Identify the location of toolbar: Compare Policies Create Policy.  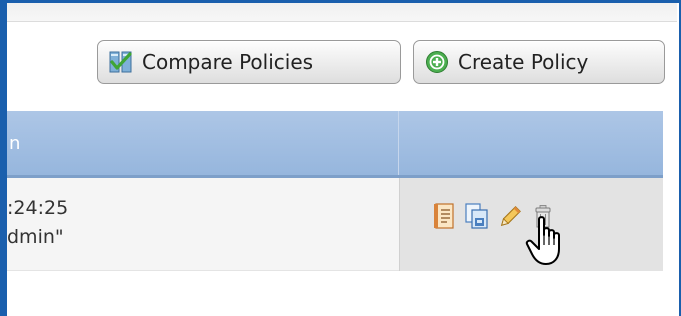
(381, 62).